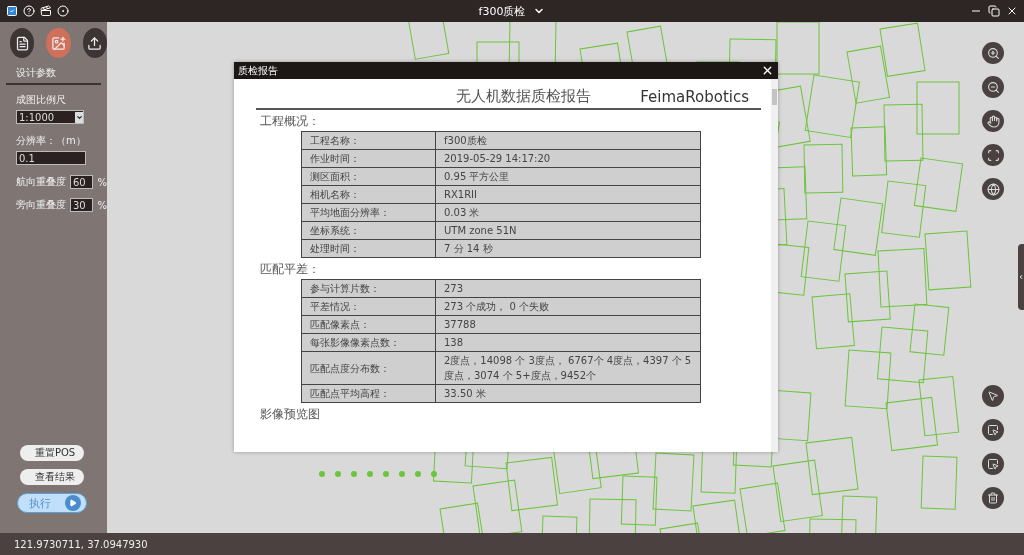 The width and height of the screenshot is (1024, 555). I want to click on image-icon, so click(58, 43).